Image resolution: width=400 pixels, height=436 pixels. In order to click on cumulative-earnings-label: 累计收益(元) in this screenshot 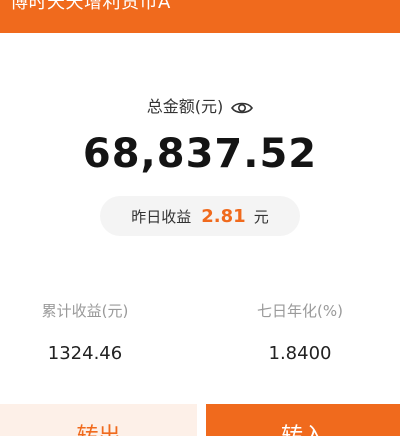, I will do `click(85, 311)`.